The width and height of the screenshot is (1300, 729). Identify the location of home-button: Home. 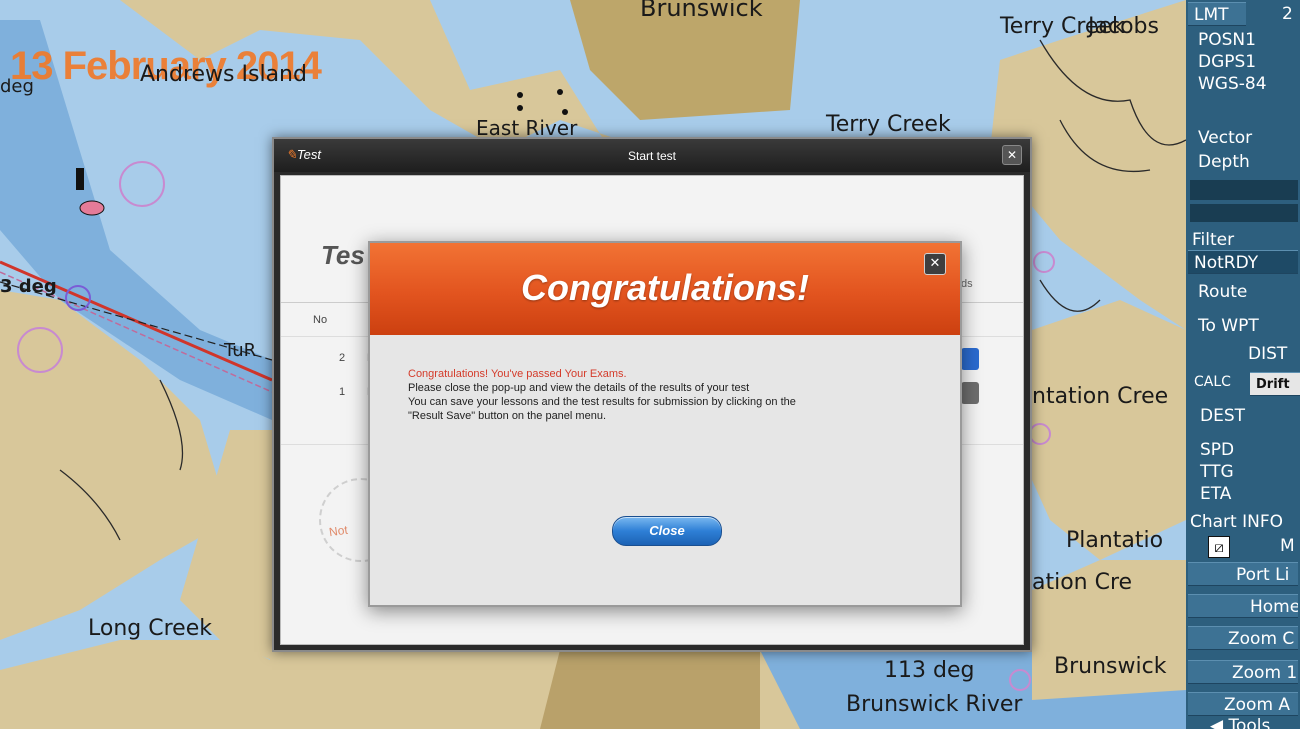
(1243, 606).